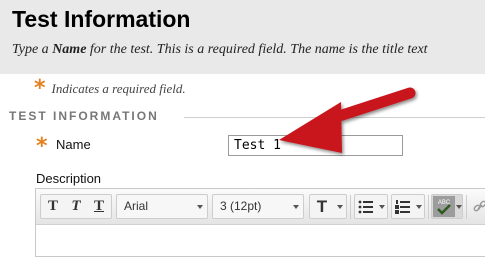 The image size is (485, 257). What do you see at coordinates (69, 49) in the screenshot?
I see `instructions-bold: Name` at bounding box center [69, 49].